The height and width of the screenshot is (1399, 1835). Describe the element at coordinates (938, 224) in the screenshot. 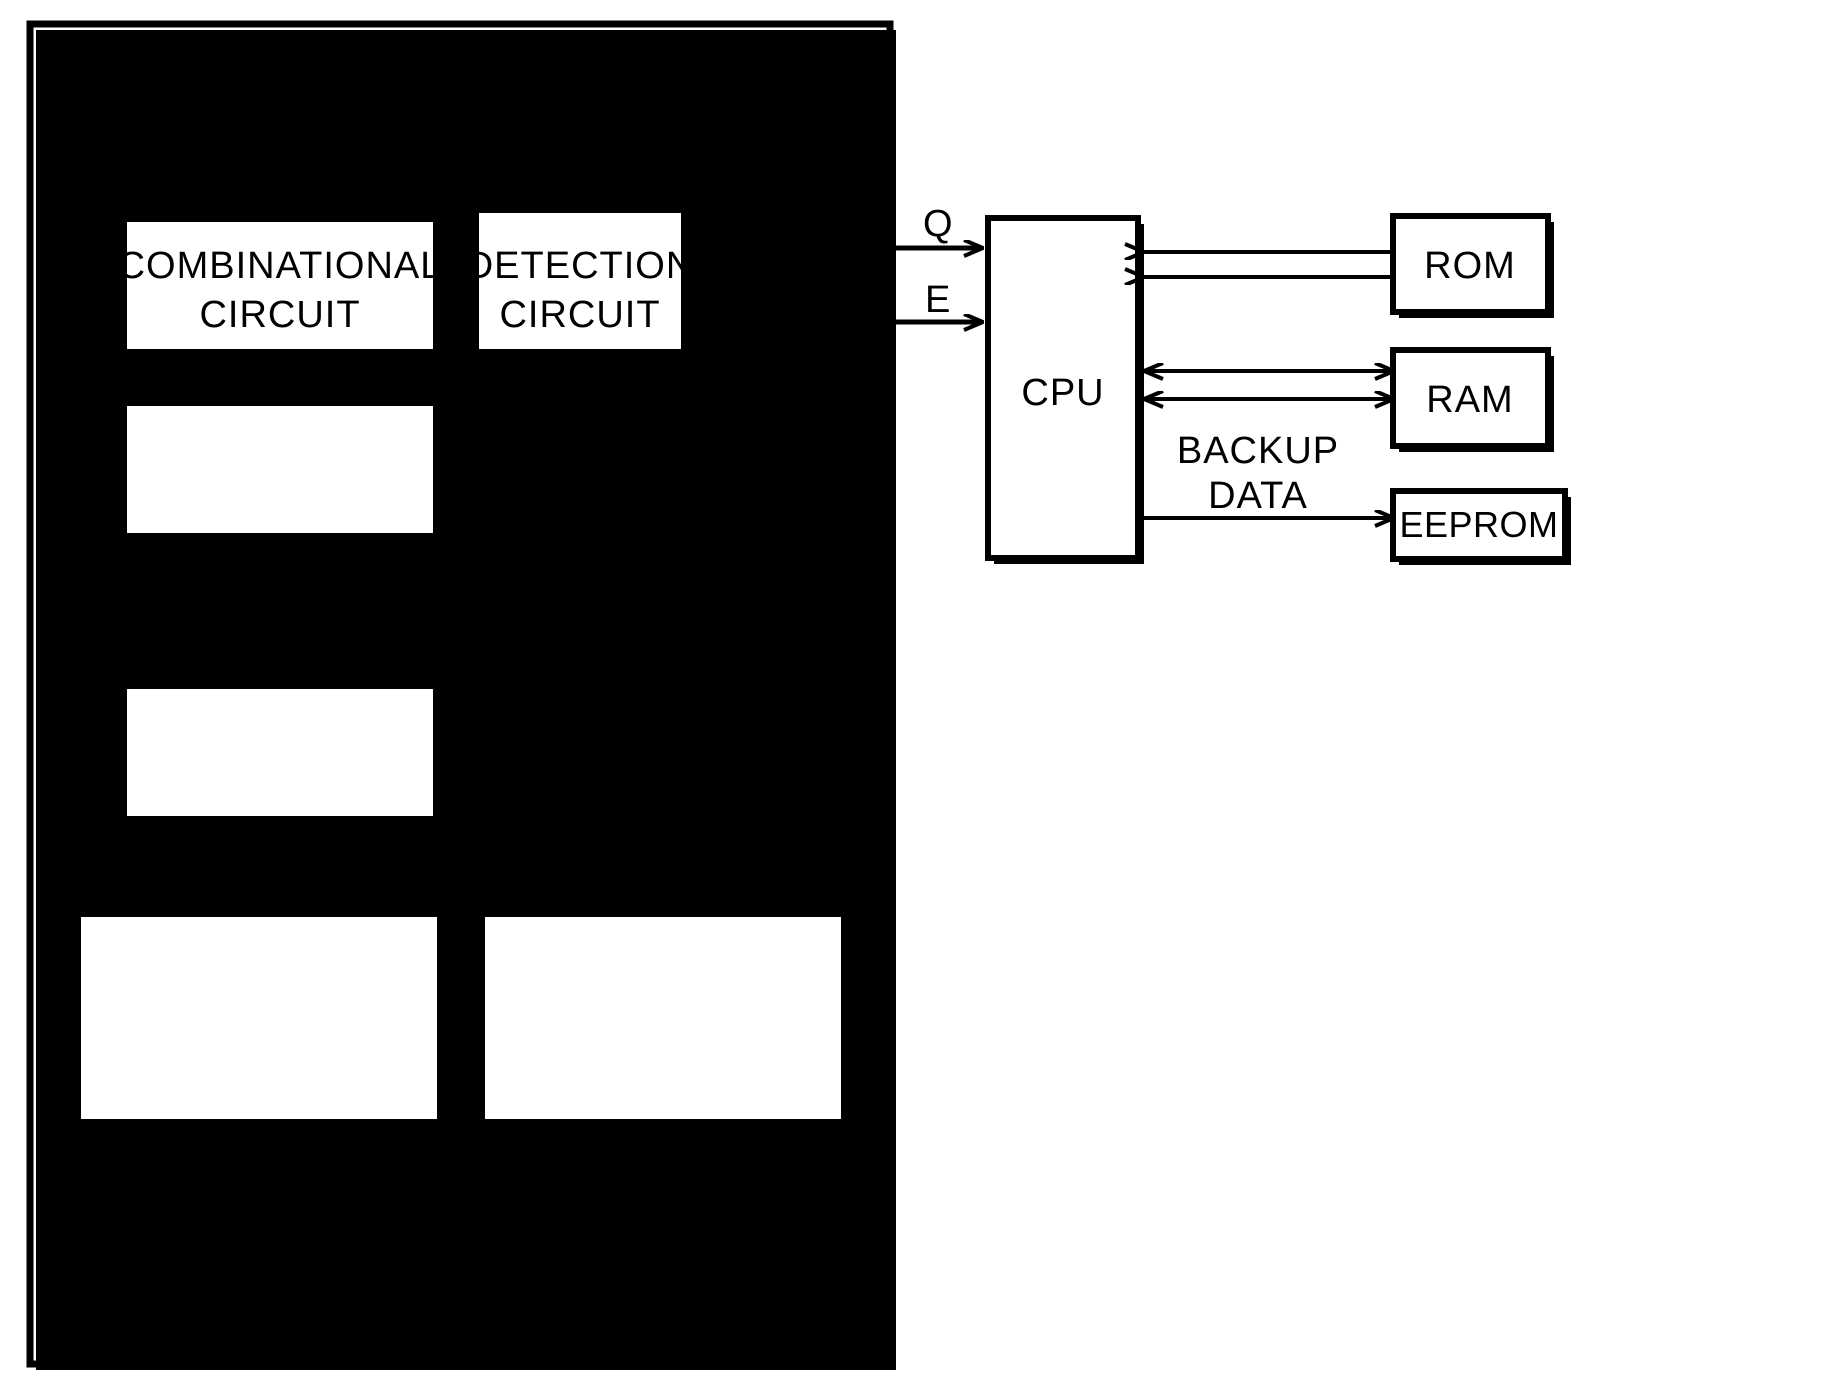

I see `q-signal-label: Q` at that location.